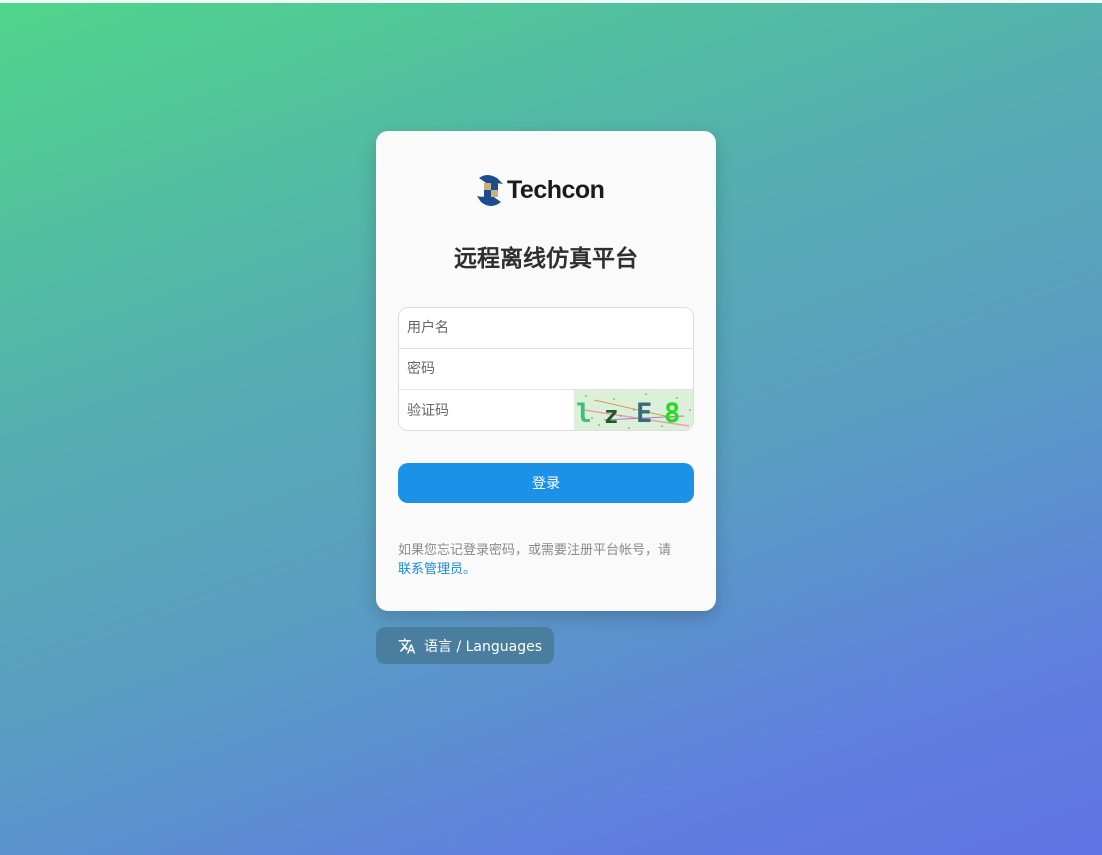  I want to click on captcha-image: l z E 8, so click(634, 410).